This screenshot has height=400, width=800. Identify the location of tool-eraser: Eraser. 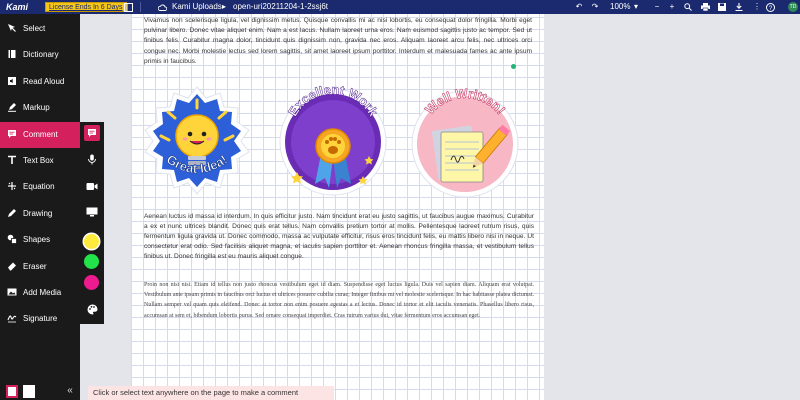
(40, 267).